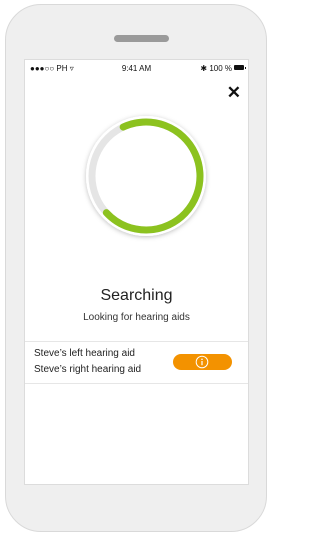  I want to click on search-progress-ring, so click(146, 176).